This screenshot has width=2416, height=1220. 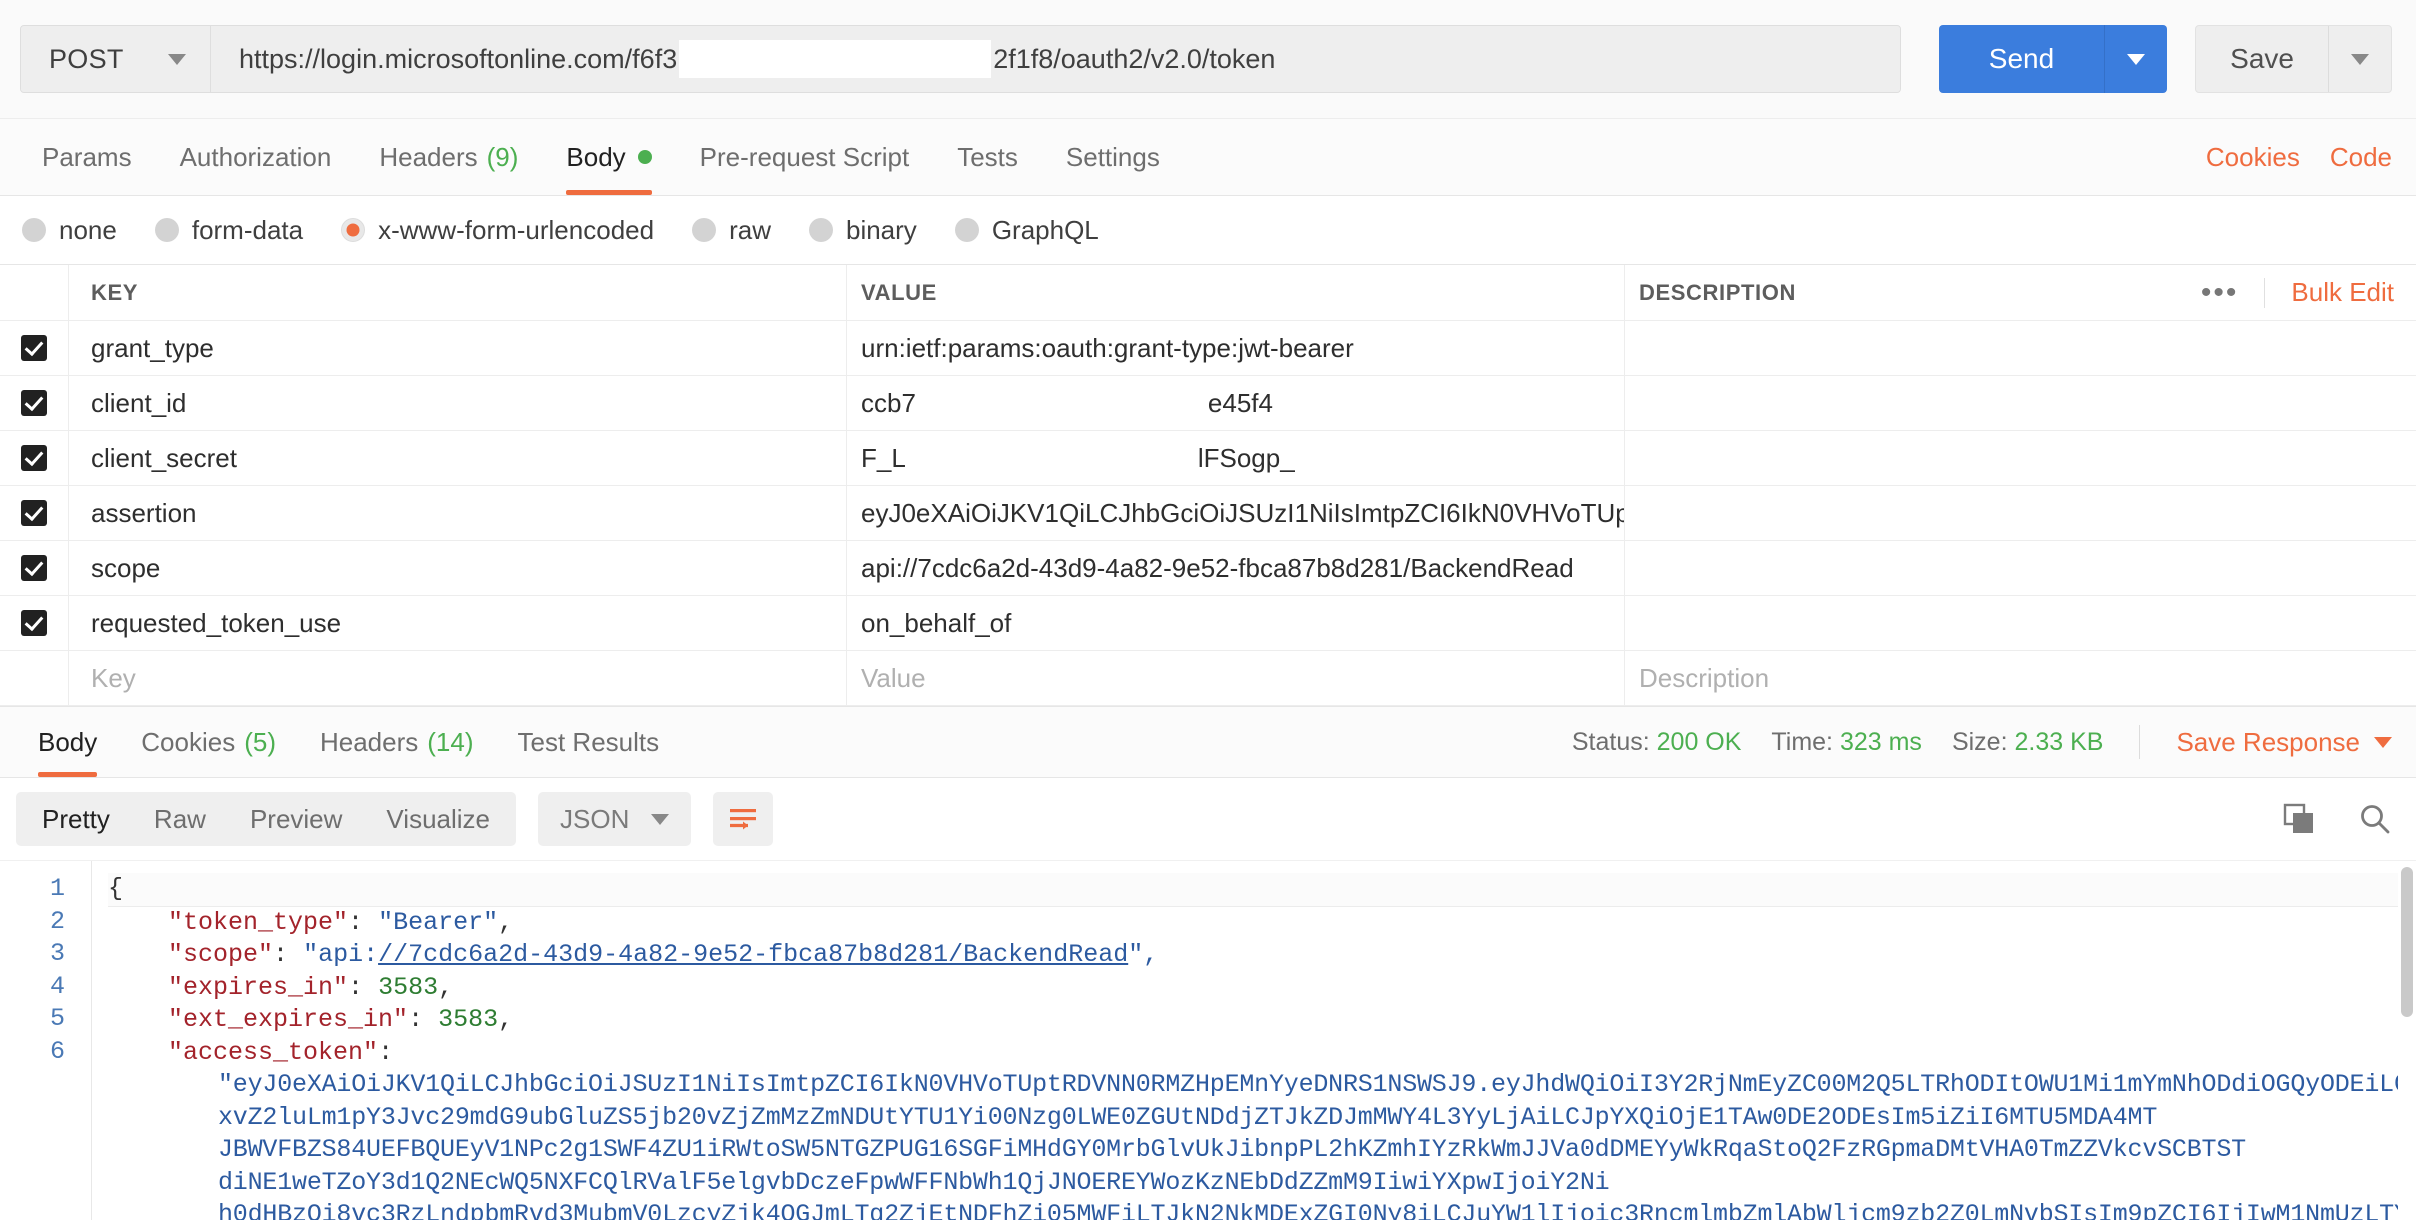 What do you see at coordinates (862, 230) in the screenshot?
I see `radio-binary: binary` at bounding box center [862, 230].